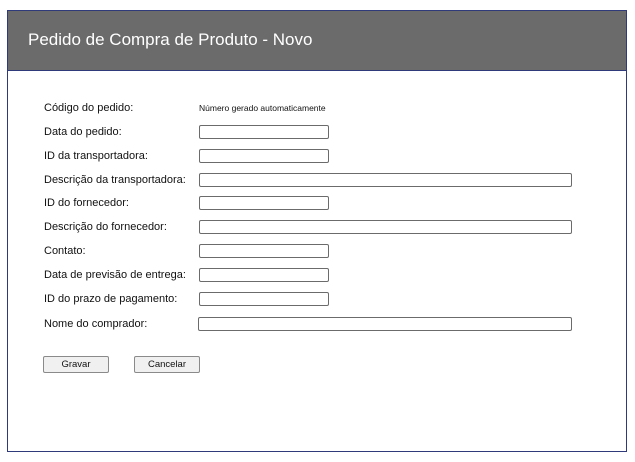  I want to click on buyer-name-label: Nome do comprador:, so click(96, 324).